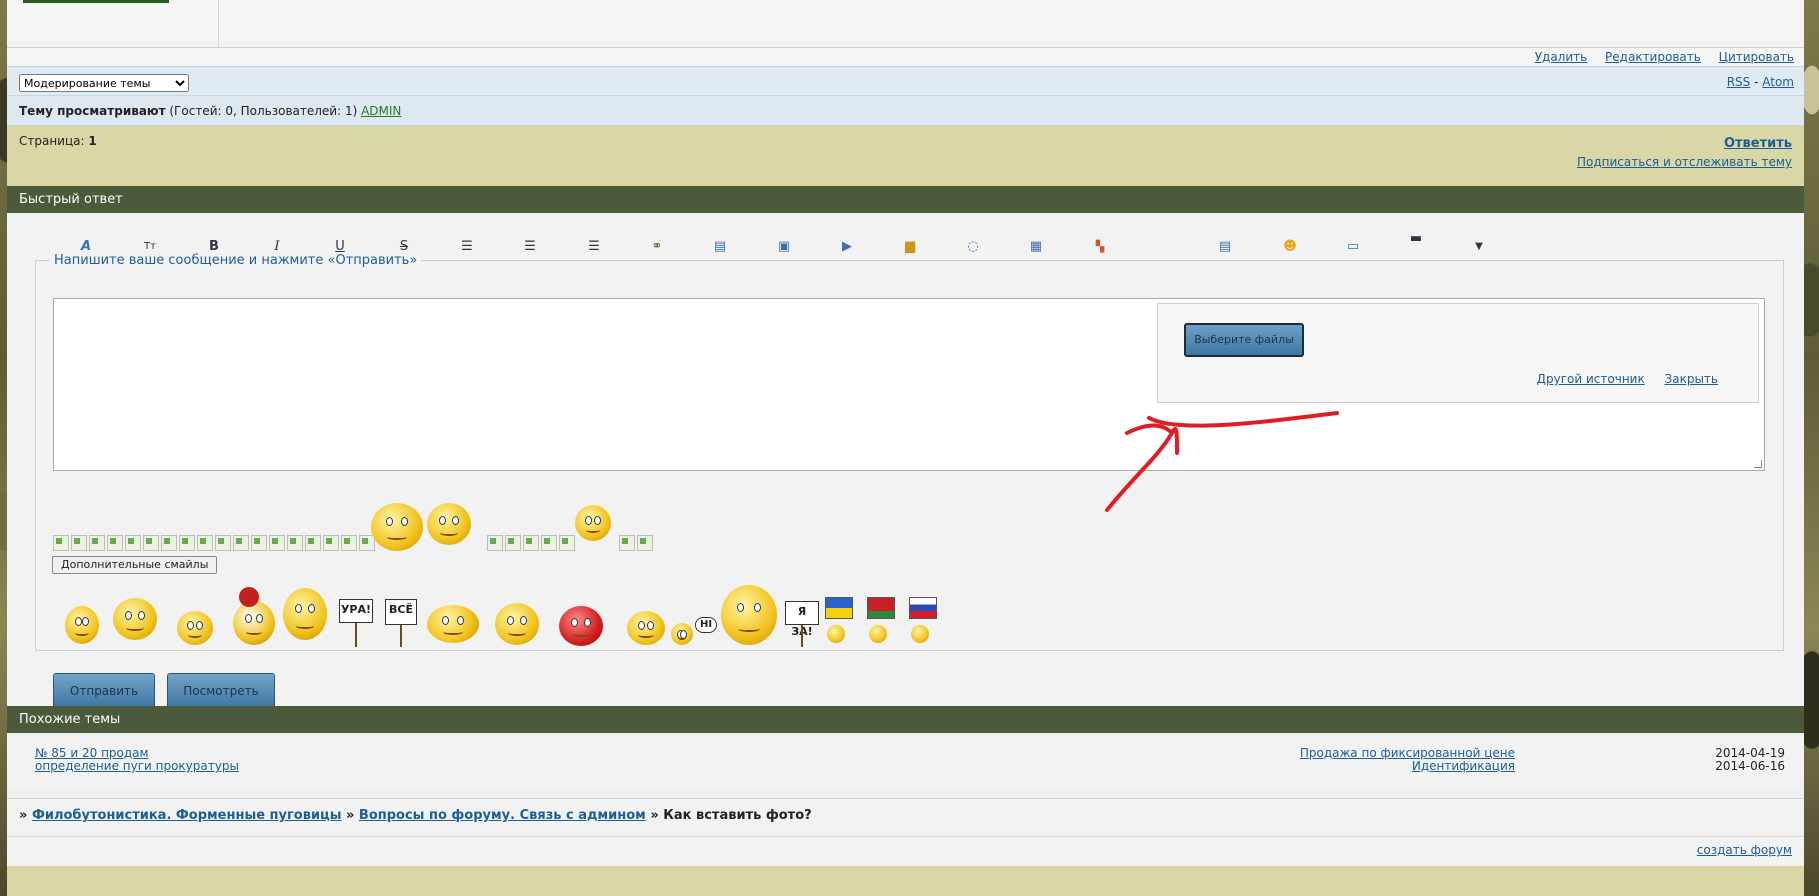 The height and width of the screenshot is (896, 1819). What do you see at coordinates (221, 691) in the screenshot?
I see `preview-button: Посмотреть` at bounding box center [221, 691].